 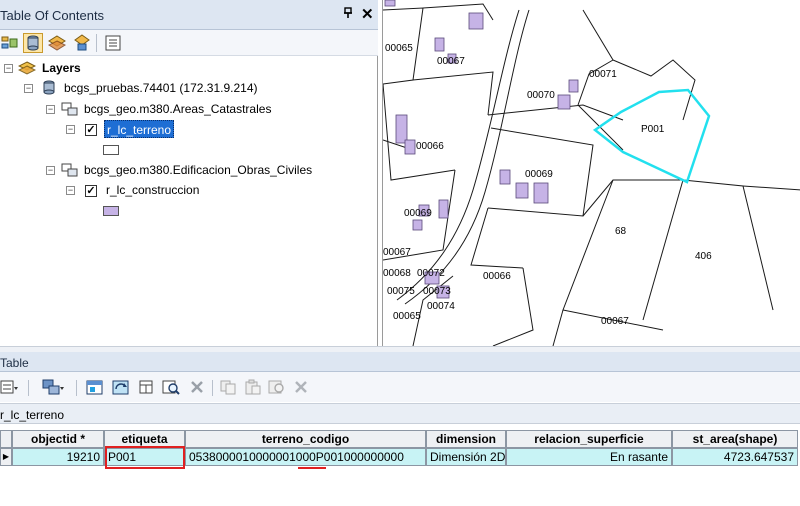 I want to click on list-by-source-icon, so click(x=33, y=43).